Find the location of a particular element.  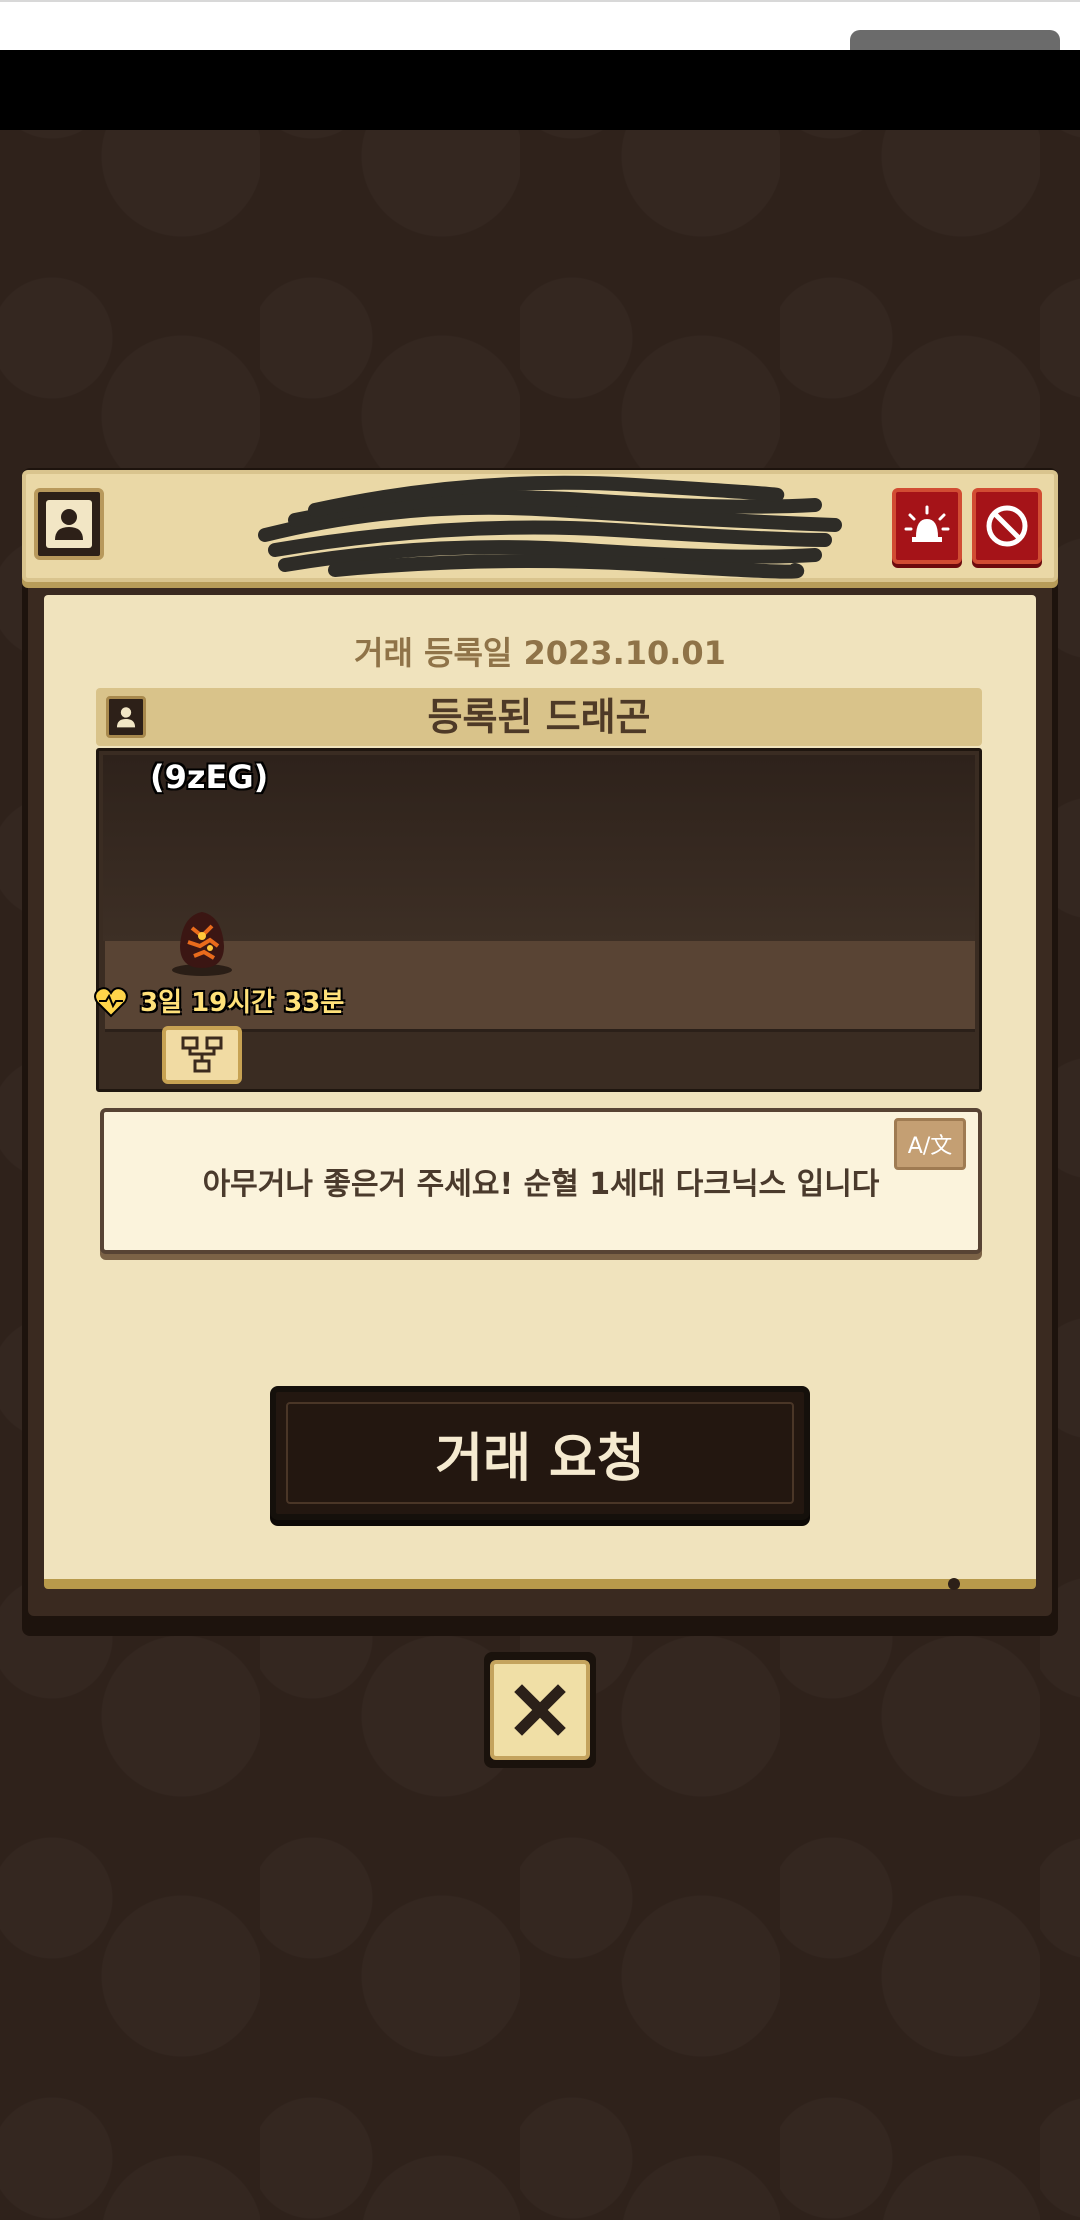

family-tree-icon is located at coordinates (202, 1054).